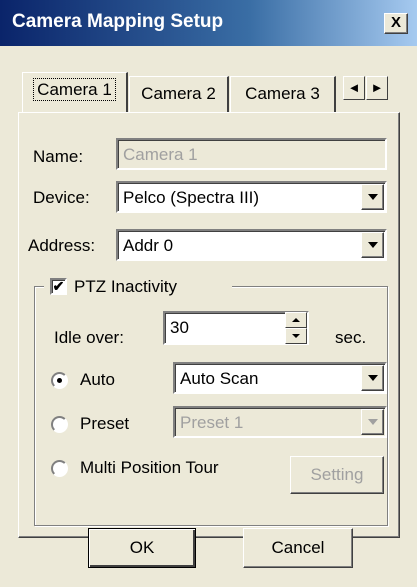  What do you see at coordinates (280, 378) in the screenshot?
I see `auto-mode-select: Auto Scan` at bounding box center [280, 378].